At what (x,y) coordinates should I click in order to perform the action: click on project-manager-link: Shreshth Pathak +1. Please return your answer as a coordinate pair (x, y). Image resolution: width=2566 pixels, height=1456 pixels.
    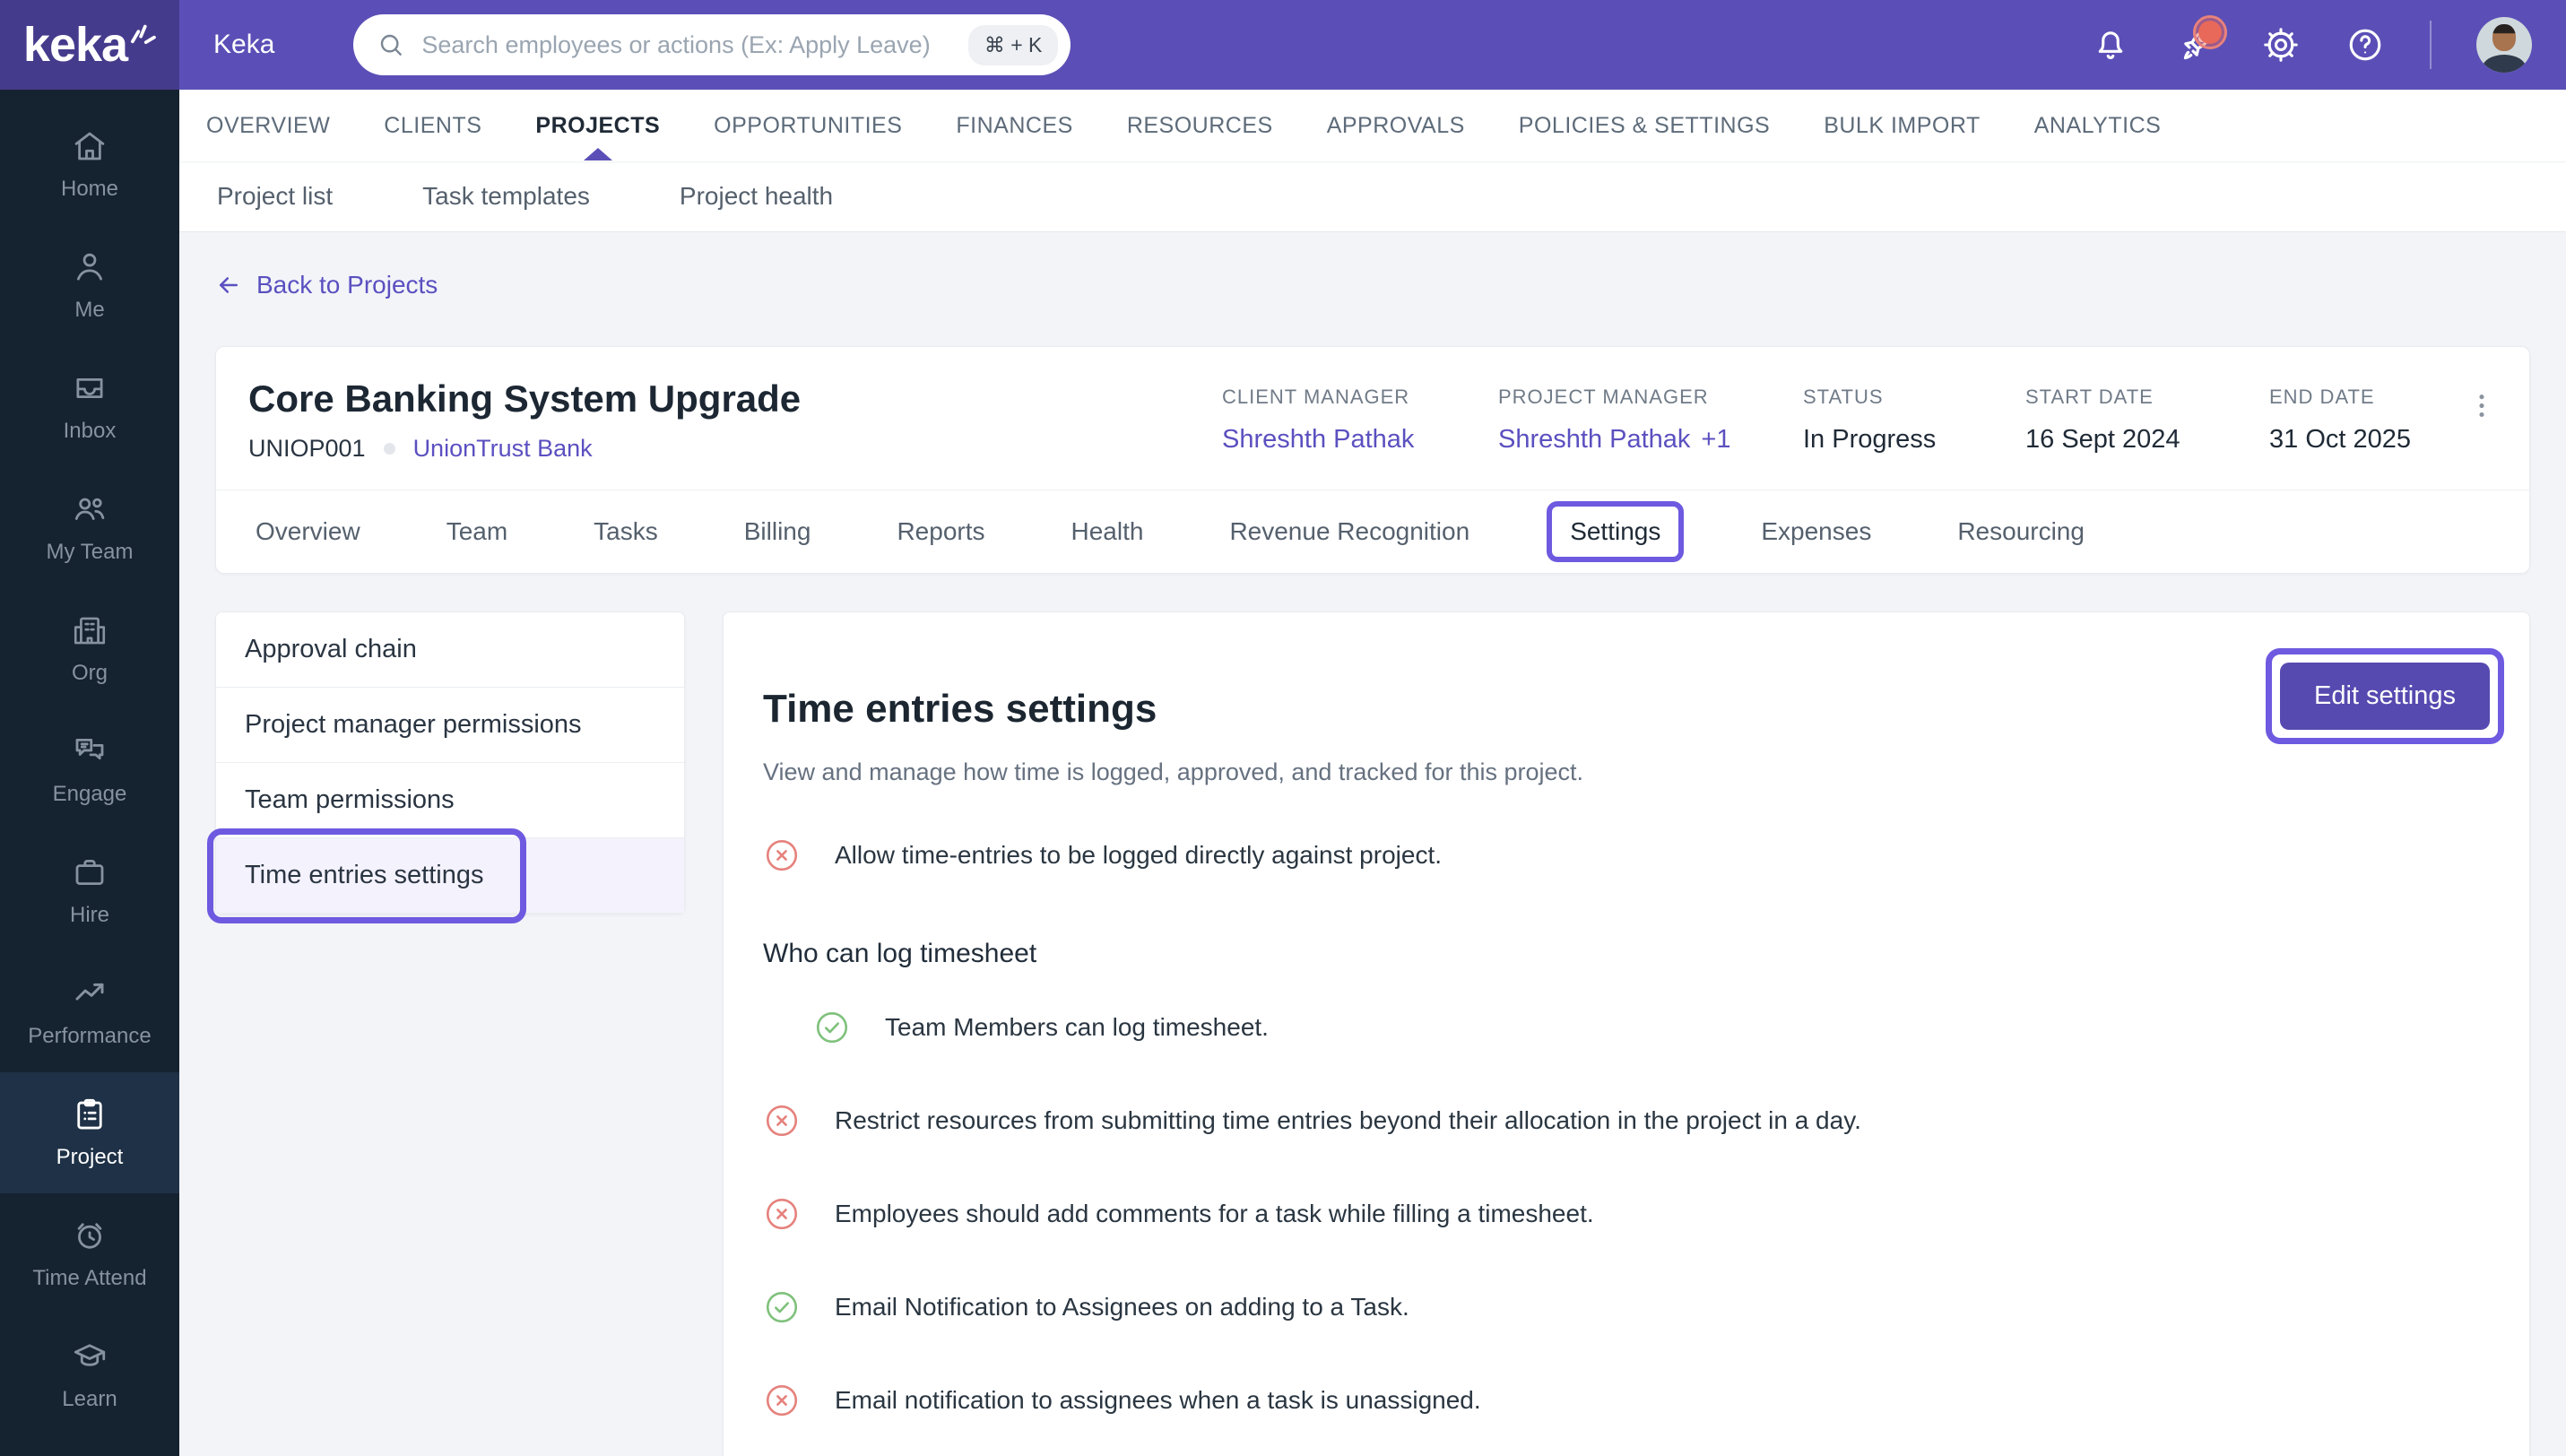
    Looking at the image, I should click on (1651, 440).